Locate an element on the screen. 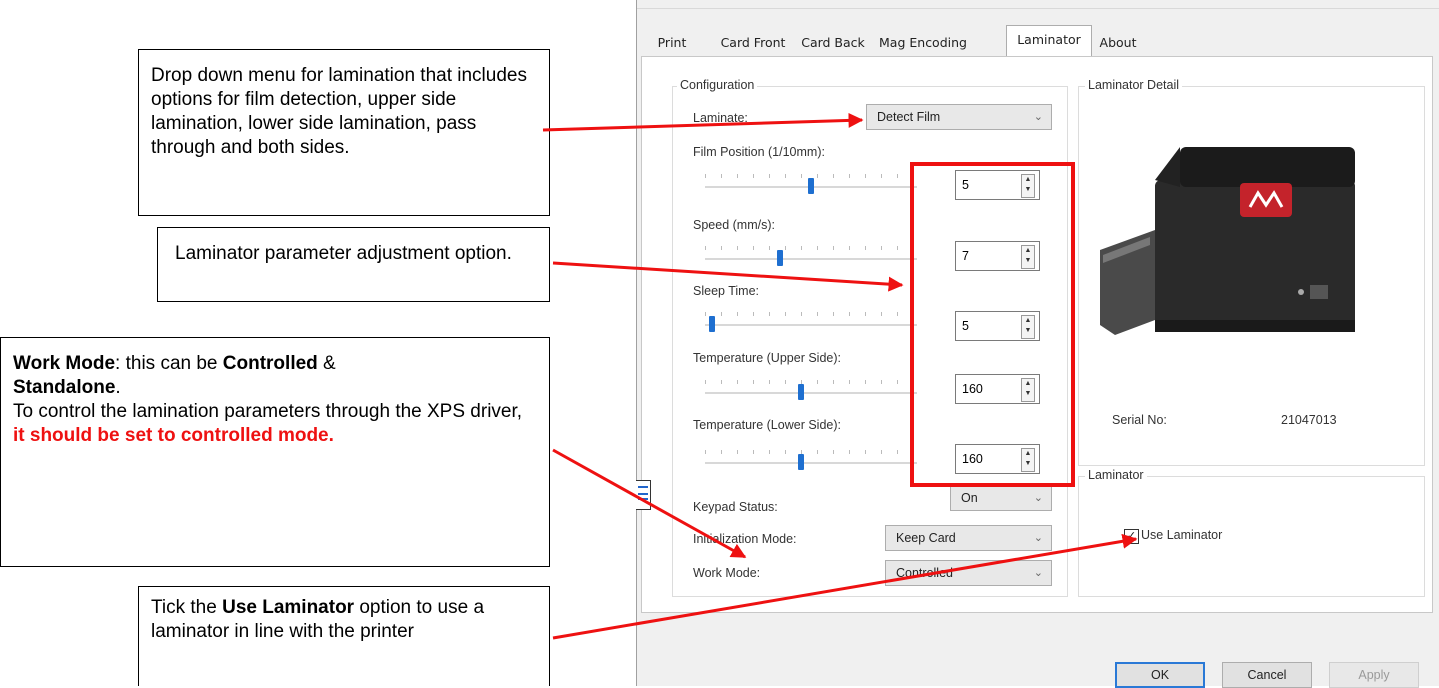  arrow-use-laminator is located at coordinates (845, 586).